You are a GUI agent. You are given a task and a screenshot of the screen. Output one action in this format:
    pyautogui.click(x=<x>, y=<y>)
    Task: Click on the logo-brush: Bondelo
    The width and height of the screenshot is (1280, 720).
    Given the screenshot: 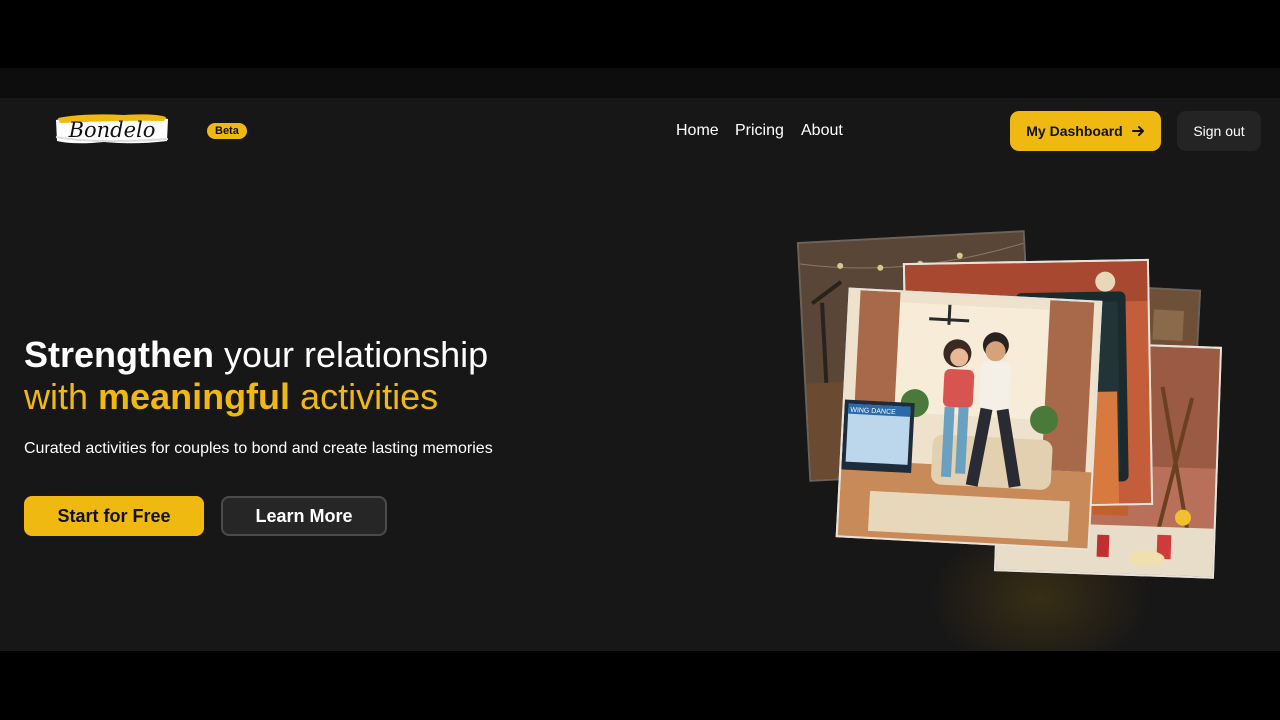 What is the action you would take?
    pyautogui.click(x=112, y=129)
    